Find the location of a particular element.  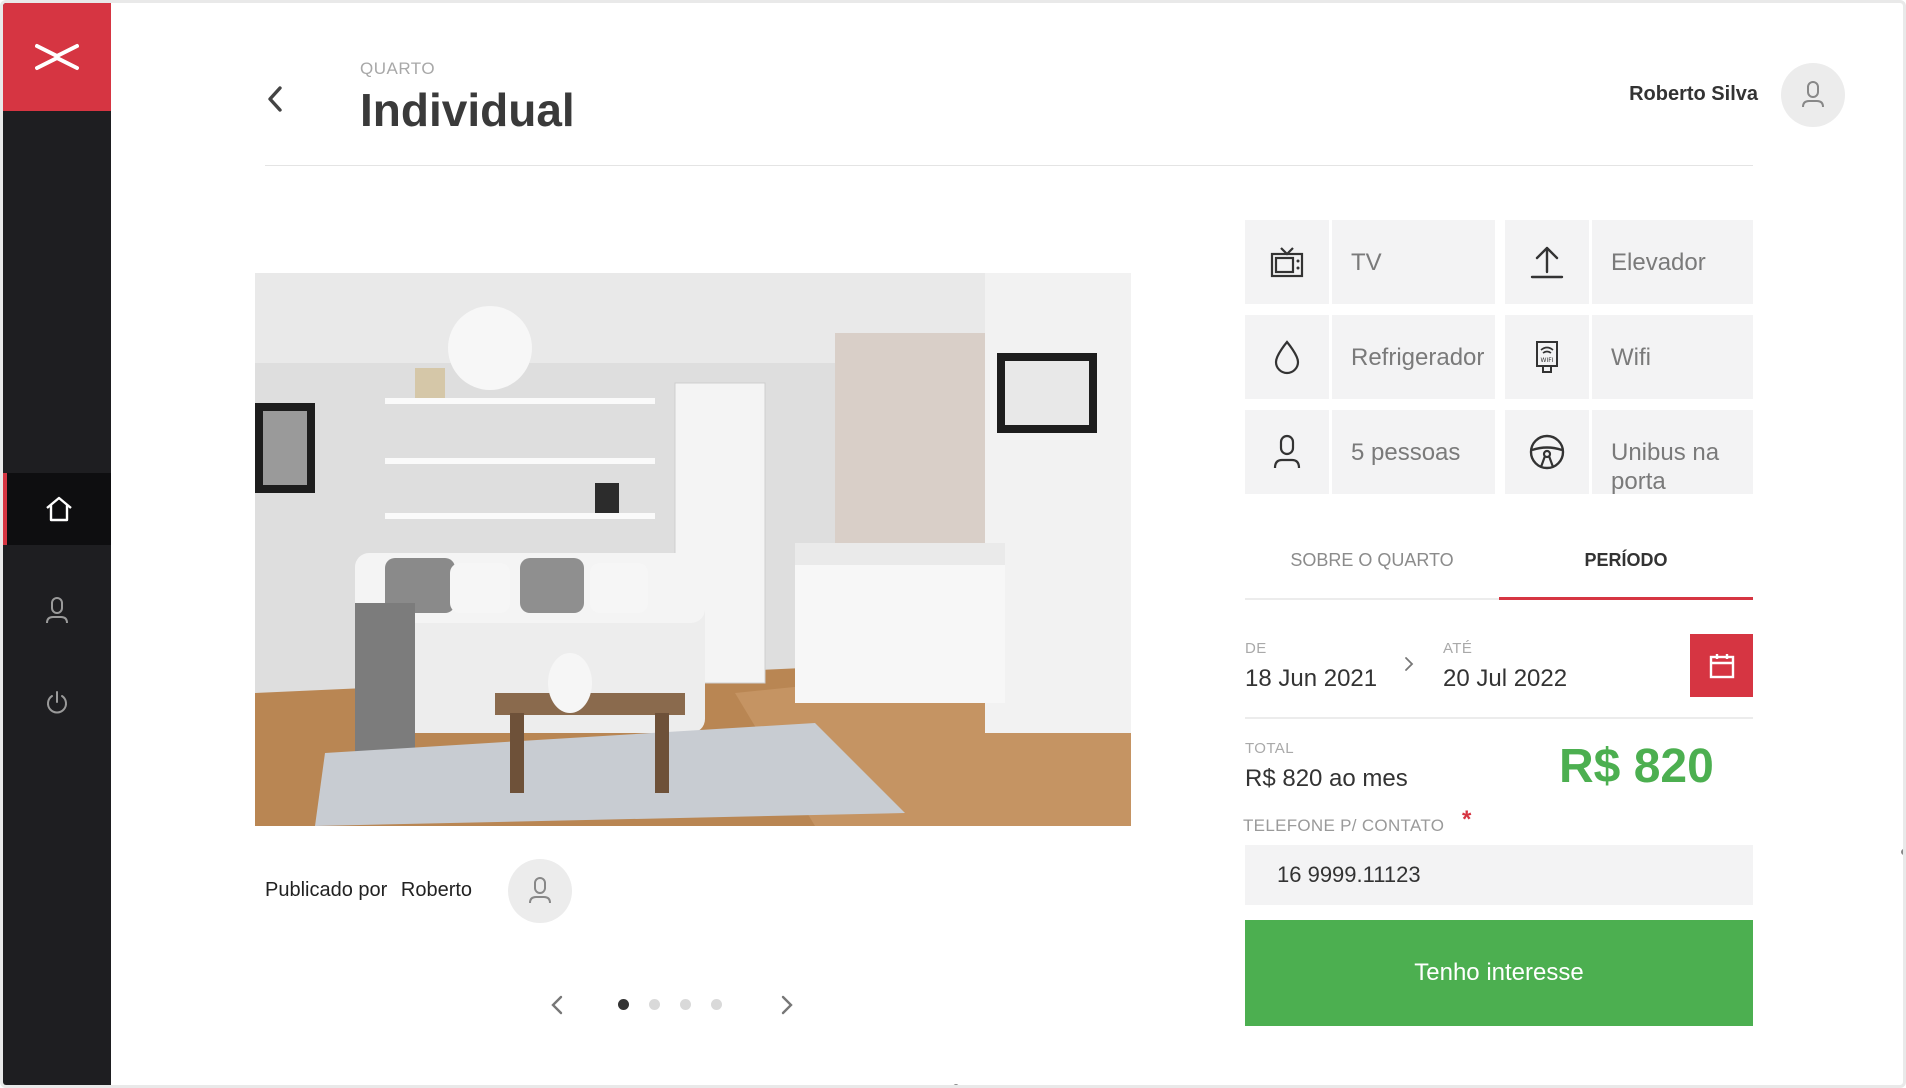

logo is located at coordinates (57, 57).